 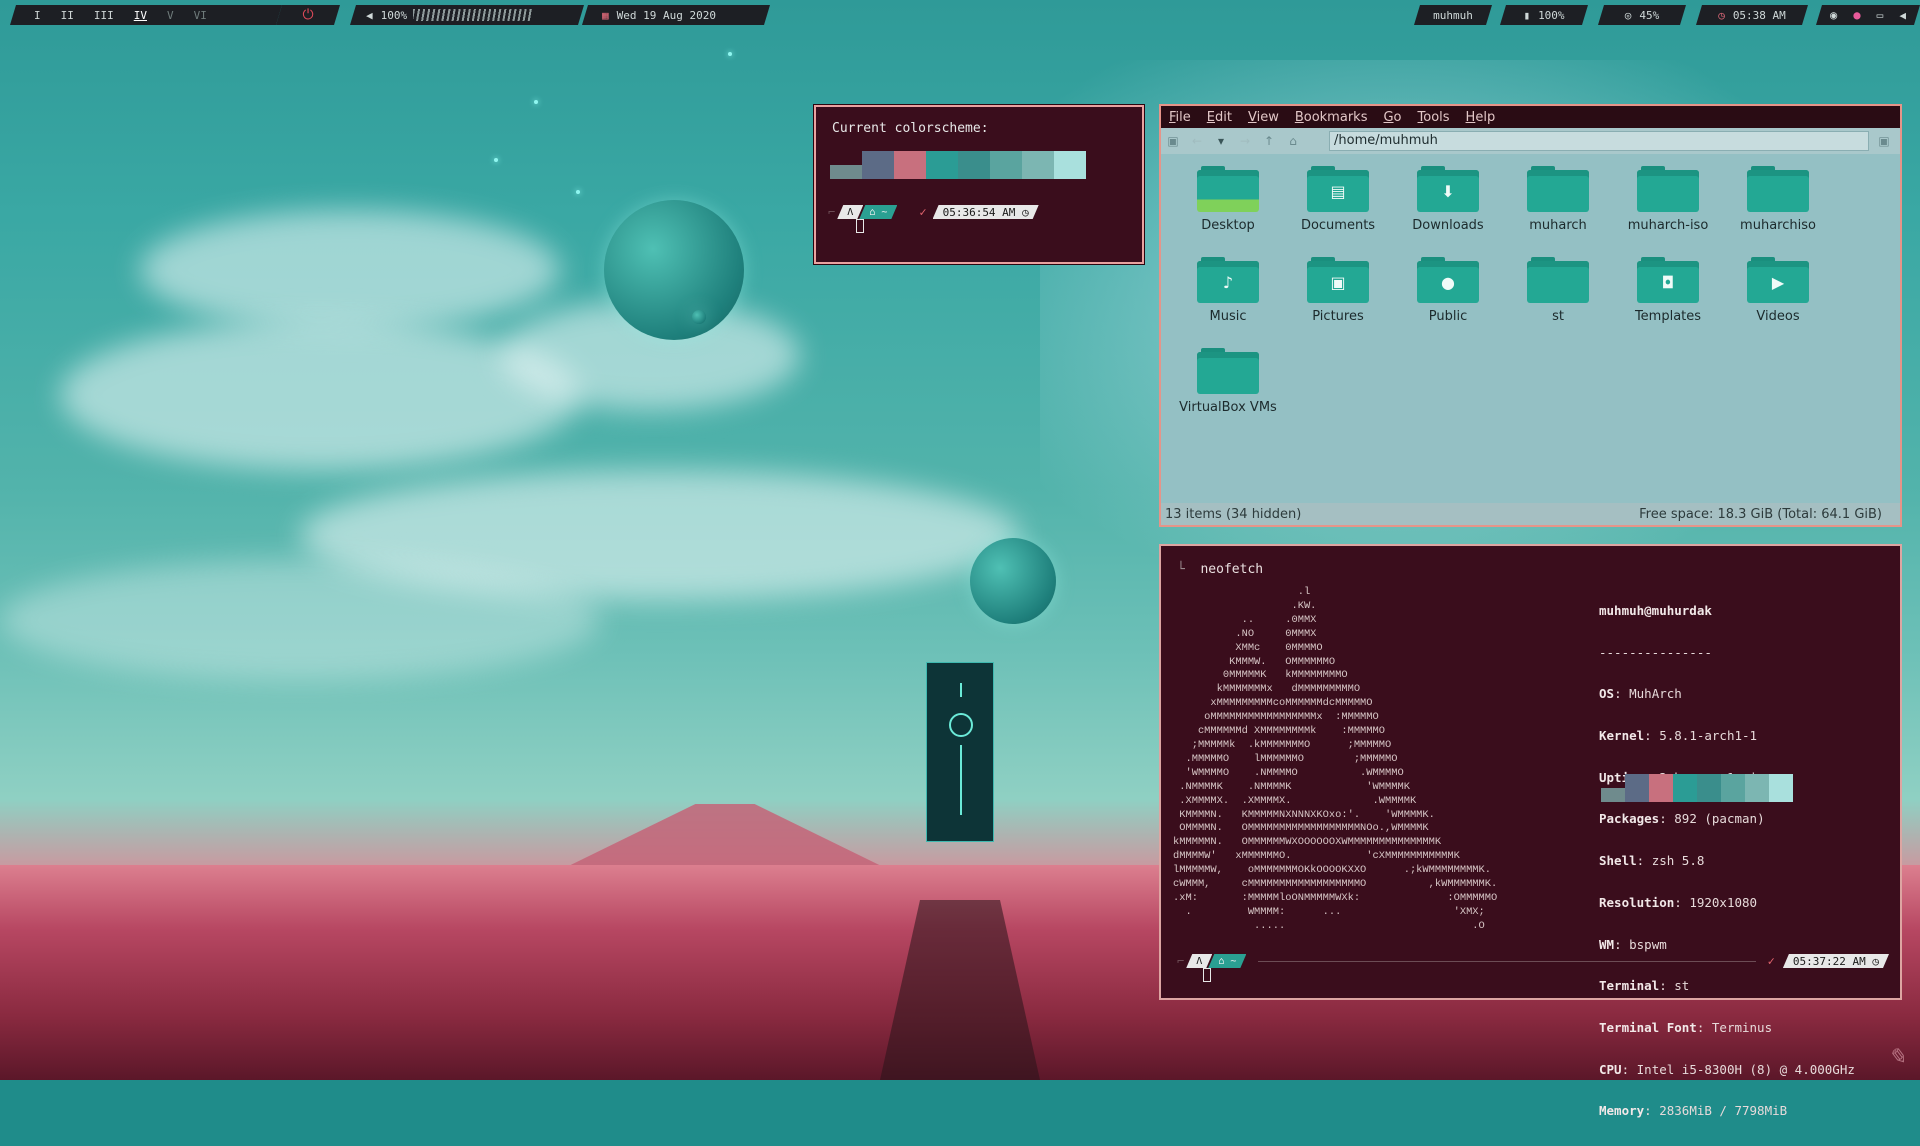 I want to click on folder-label: Public, so click(x=1448, y=316).